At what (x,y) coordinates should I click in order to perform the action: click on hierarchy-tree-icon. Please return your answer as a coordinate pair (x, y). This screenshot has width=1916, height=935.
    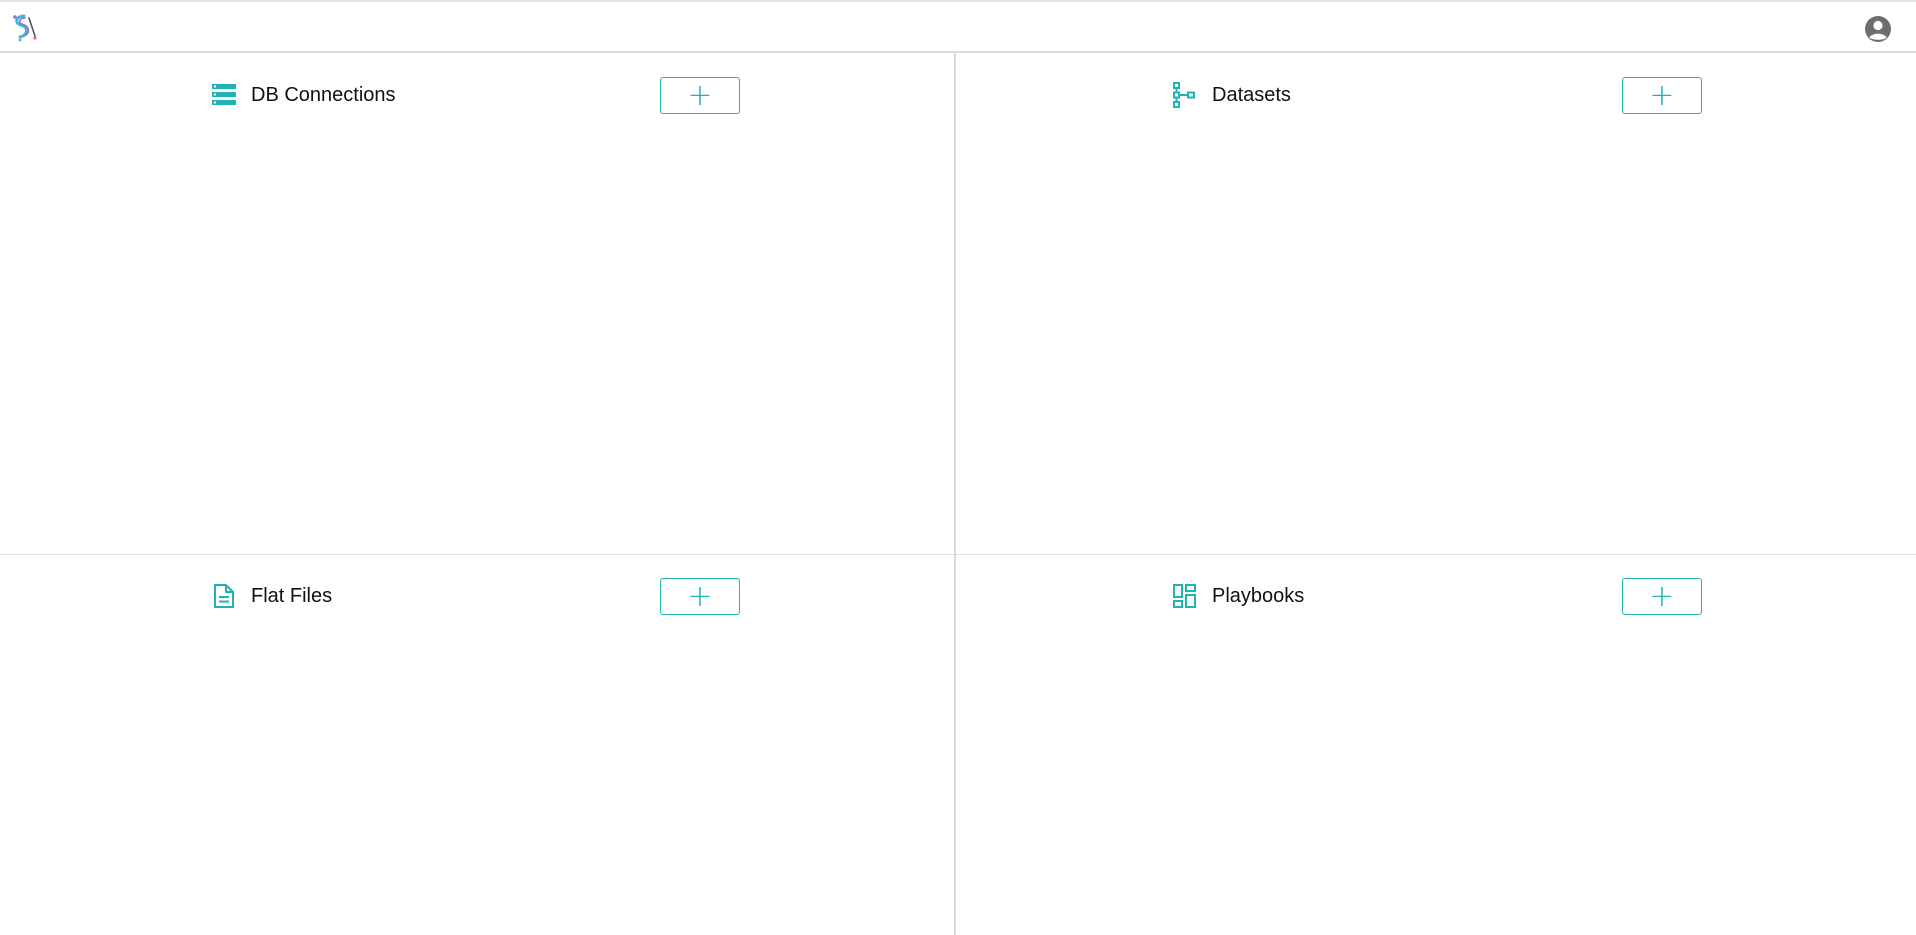
    Looking at the image, I should click on (1185, 95).